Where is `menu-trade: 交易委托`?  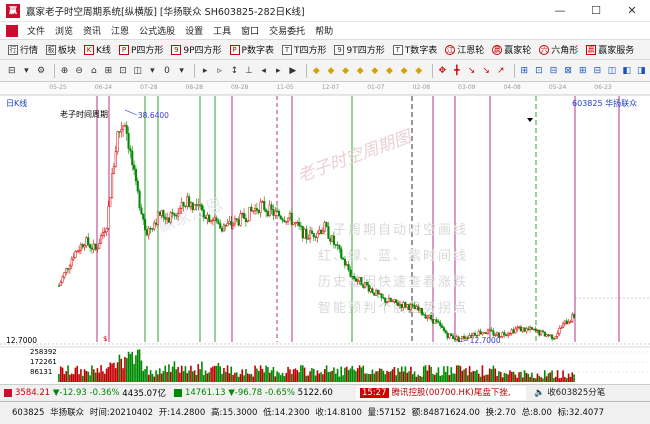
menu-trade: 交易委托 is located at coordinates (287, 30).